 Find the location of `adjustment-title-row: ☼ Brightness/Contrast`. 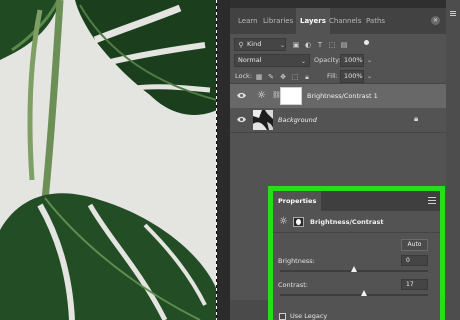

adjustment-title-row: ☼ Brightness/Contrast is located at coordinates (356, 223).